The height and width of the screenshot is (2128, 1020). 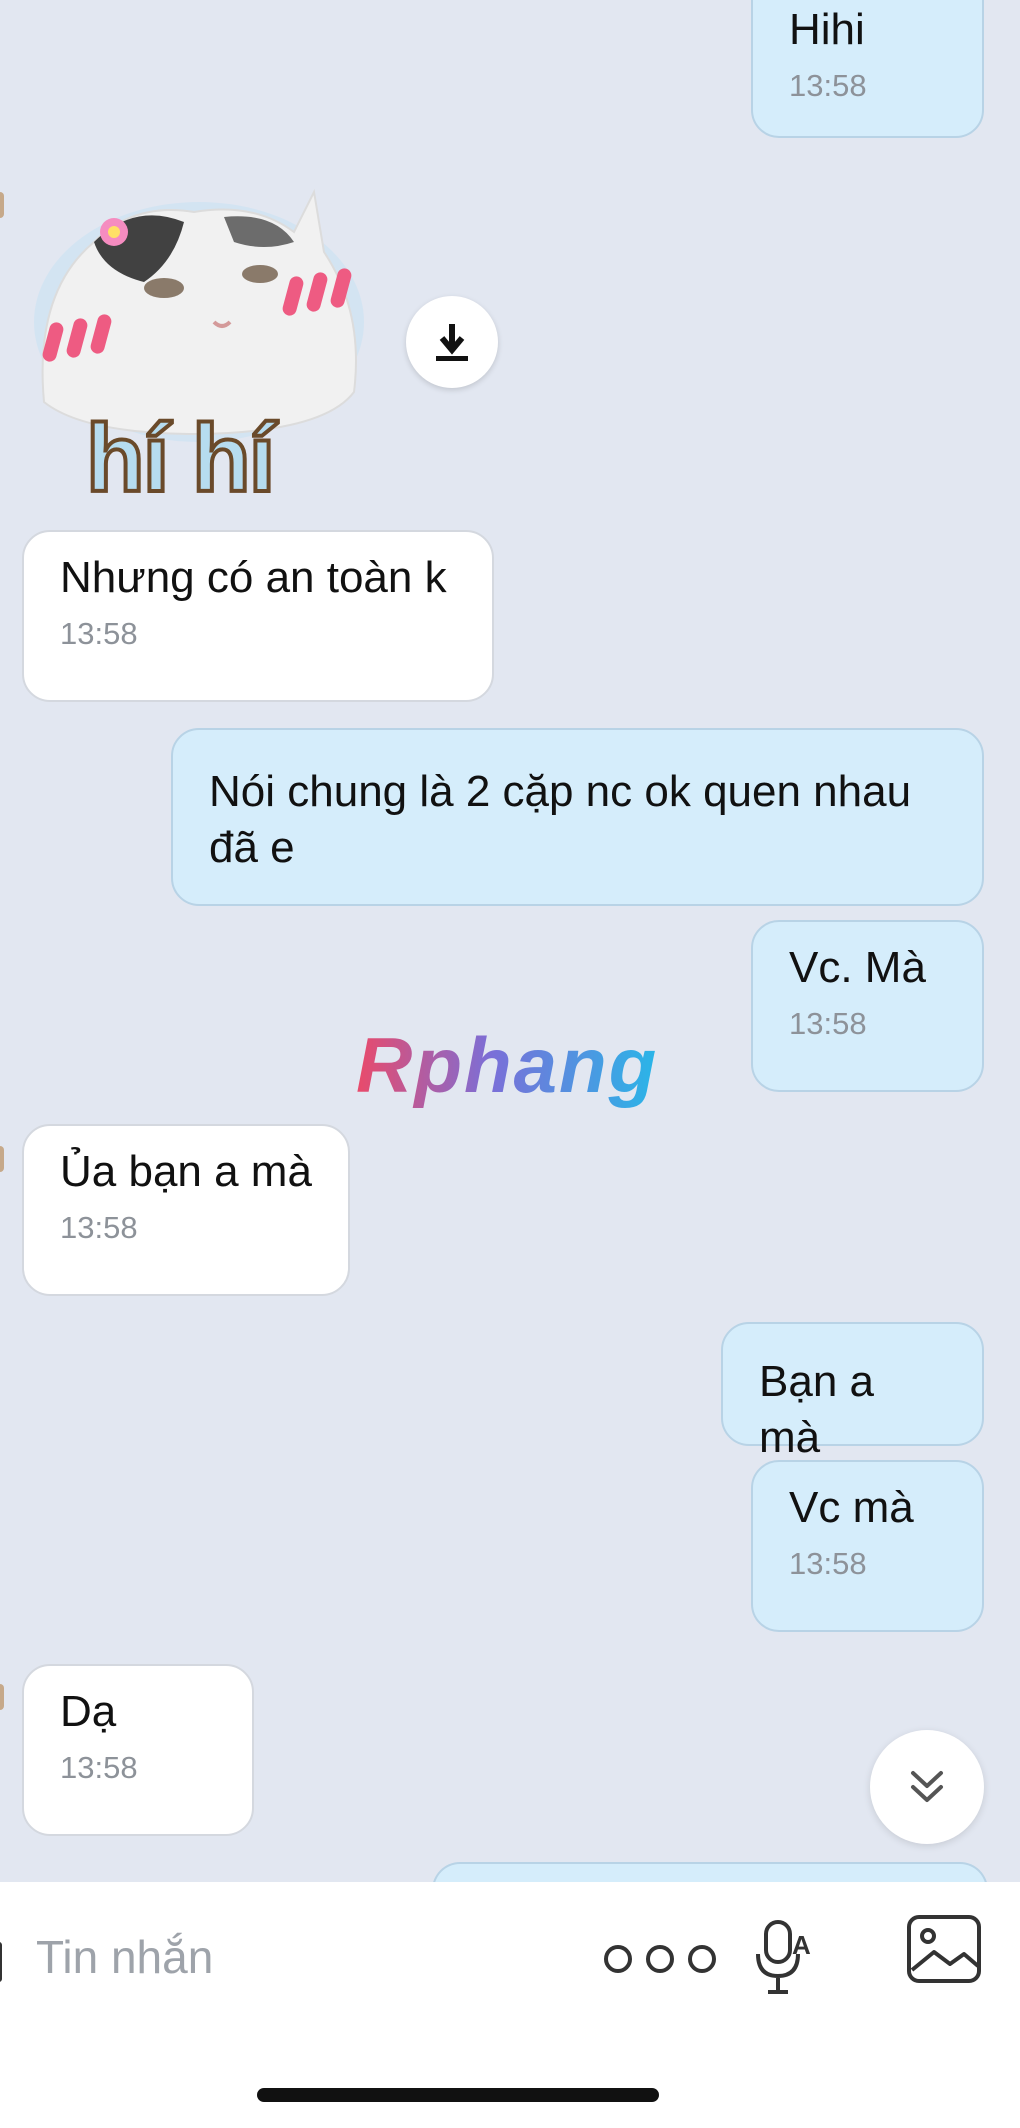 I want to click on chevron-double-down-icon, so click(x=927, y=1786).